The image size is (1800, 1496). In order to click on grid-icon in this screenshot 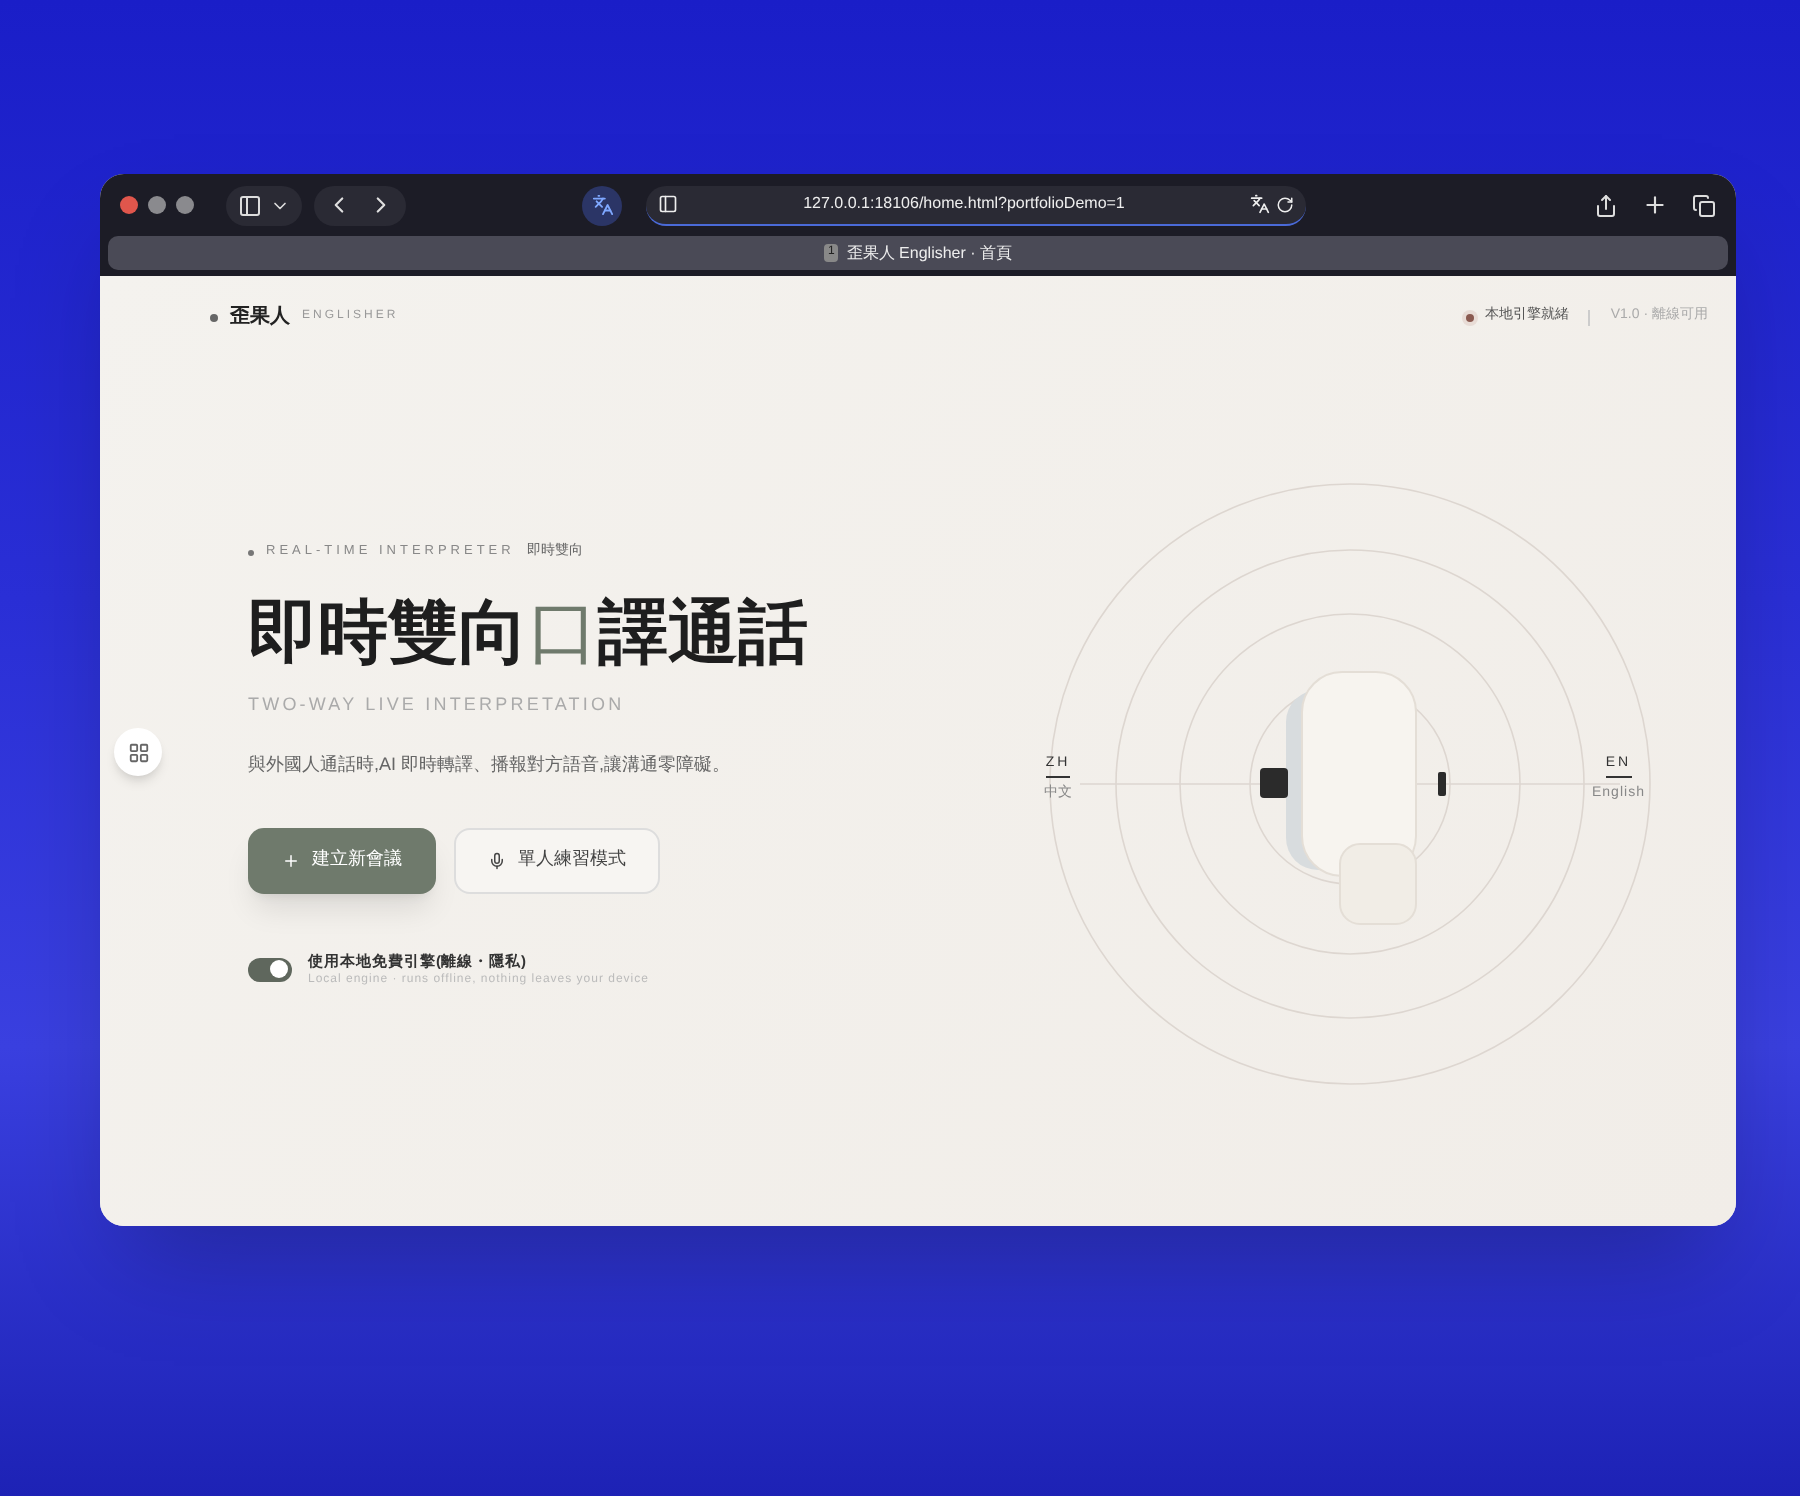, I will do `click(138, 752)`.